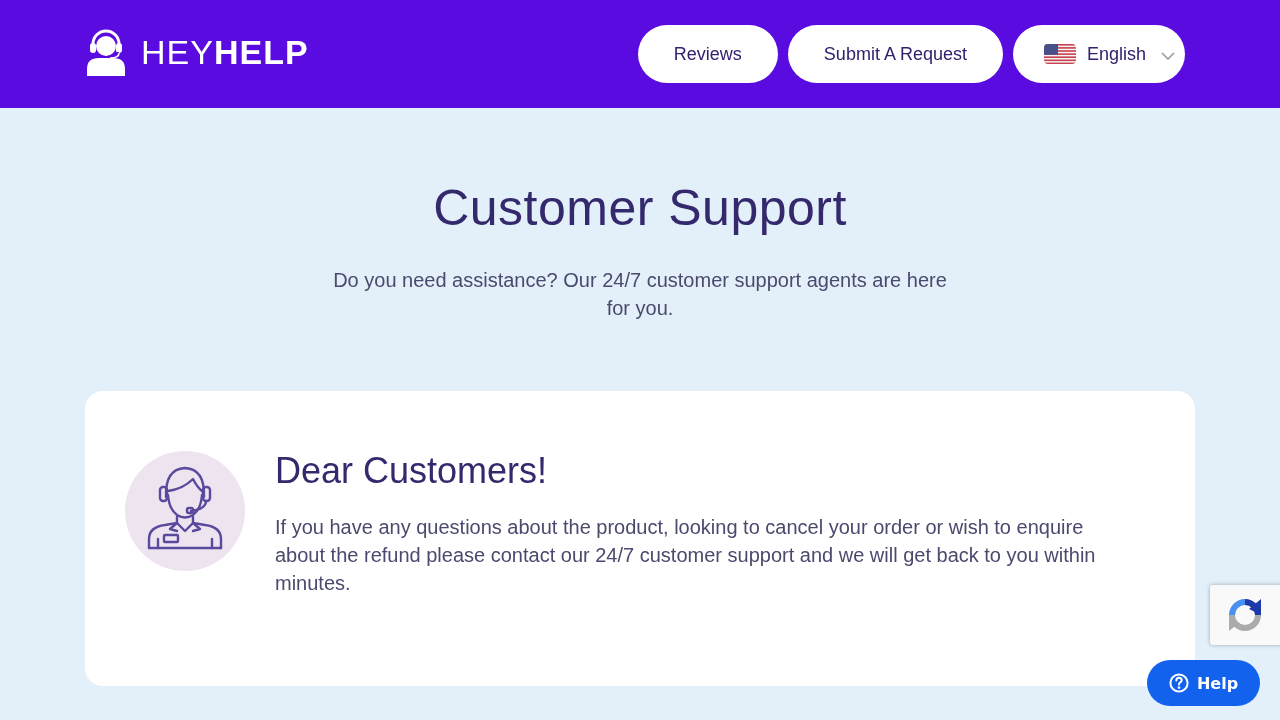 Image resolution: width=1280 pixels, height=720 pixels. Describe the element at coordinates (185, 511) in the screenshot. I see `support-agent-icon` at that location.